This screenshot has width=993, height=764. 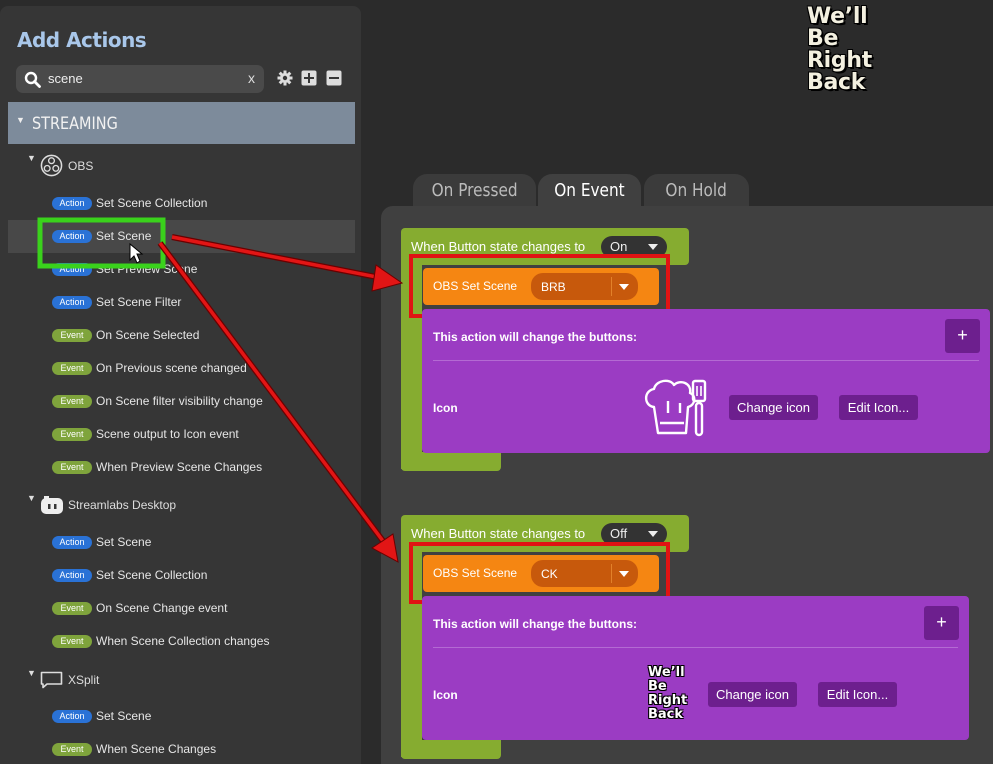 What do you see at coordinates (81, 166) in the screenshot?
I see `group-label: OBS` at bounding box center [81, 166].